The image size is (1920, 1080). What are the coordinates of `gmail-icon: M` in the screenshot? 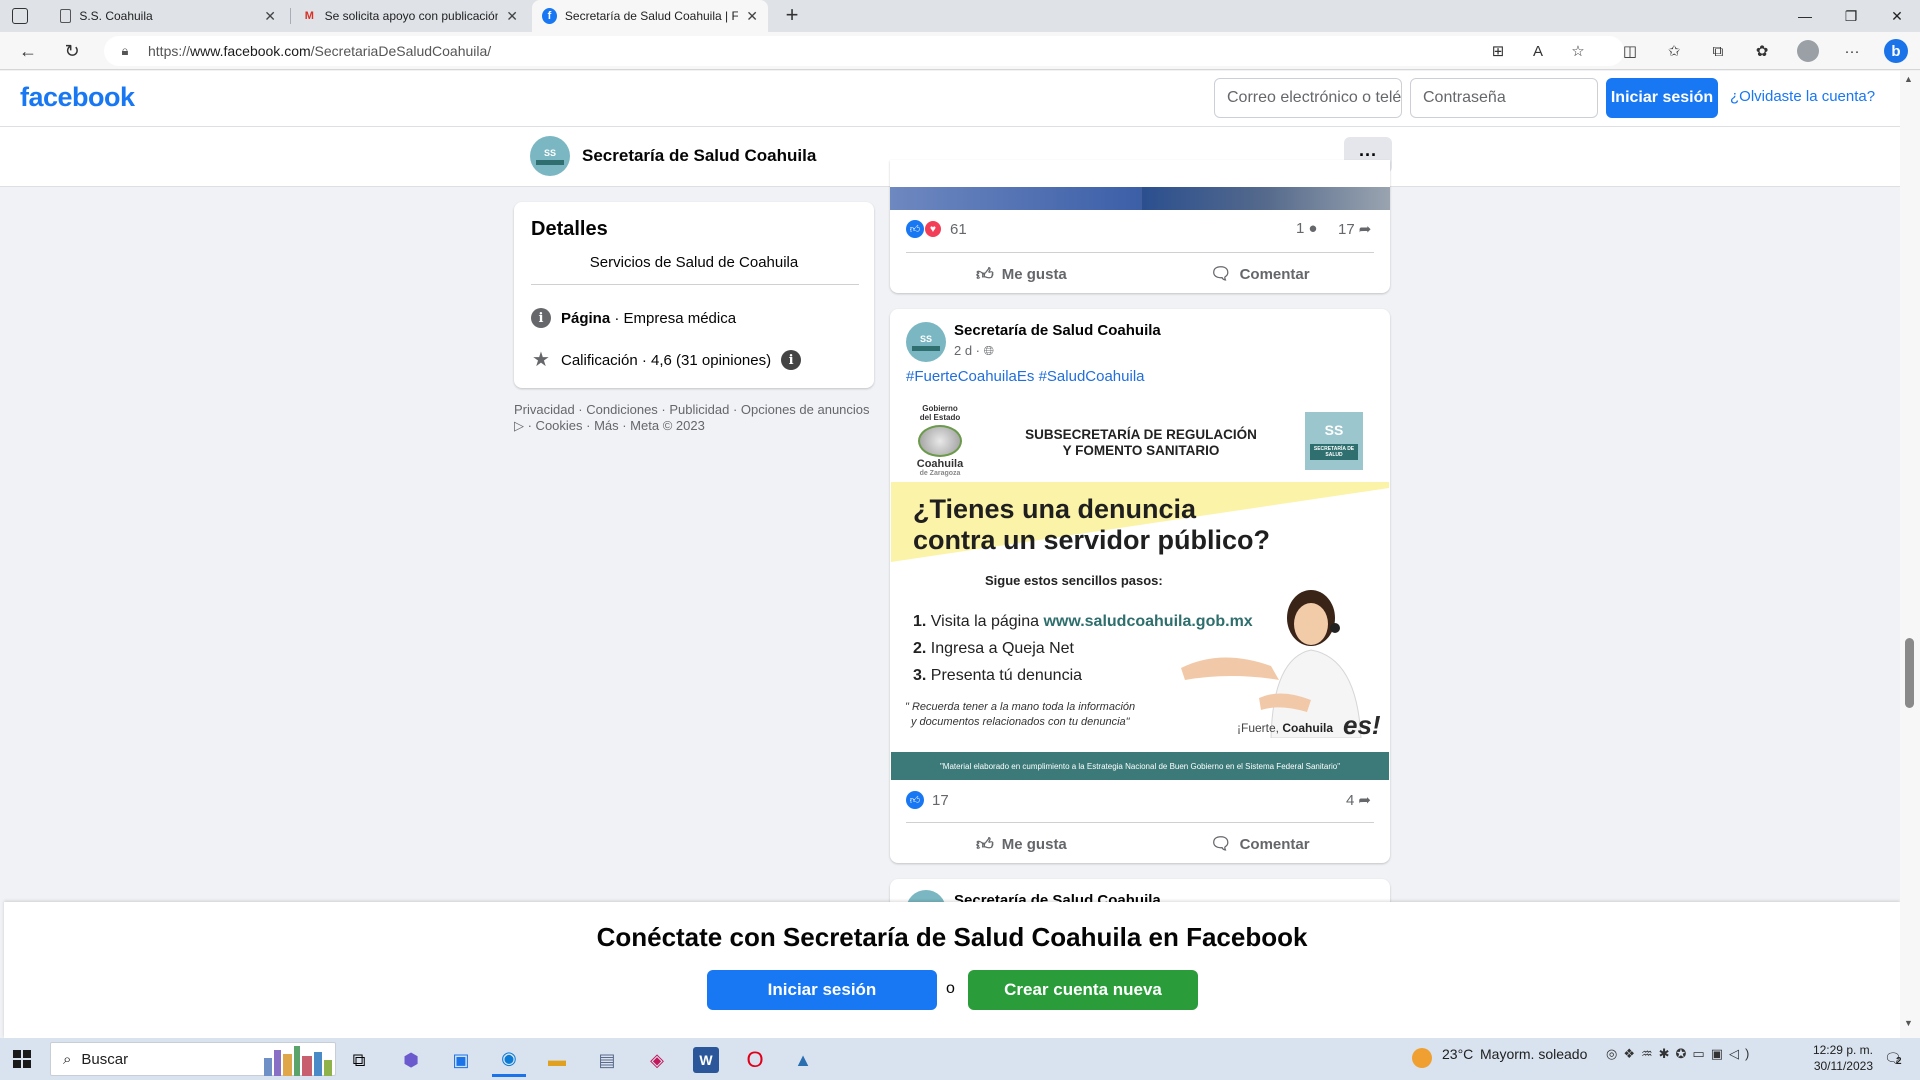 It's located at (309, 16).